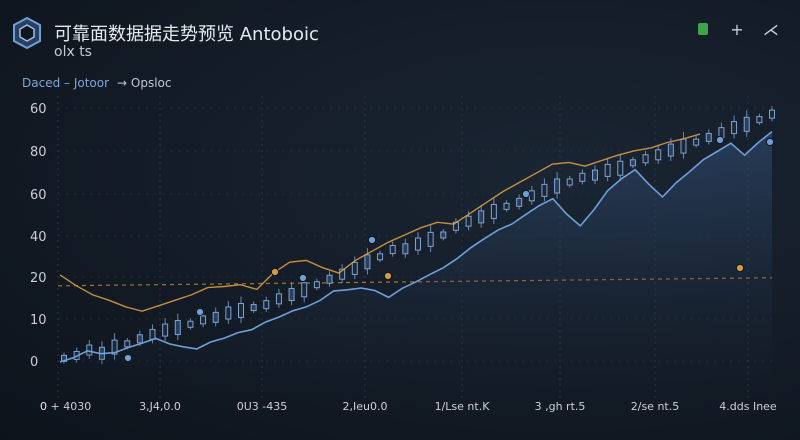 Image resolution: width=800 pixels, height=440 pixels. I want to click on y-tick-label-3: 40, so click(38, 237).